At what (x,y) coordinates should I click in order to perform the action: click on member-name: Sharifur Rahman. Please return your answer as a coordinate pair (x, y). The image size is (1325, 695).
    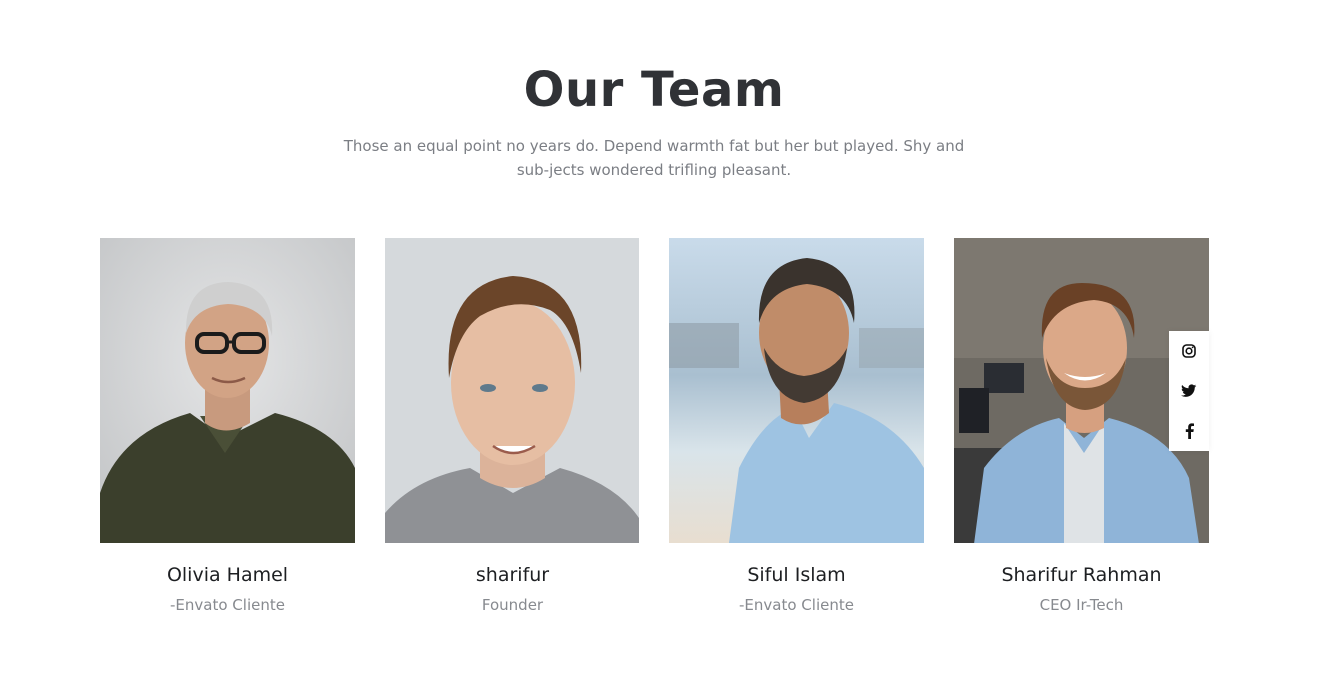
    Looking at the image, I should click on (1081, 575).